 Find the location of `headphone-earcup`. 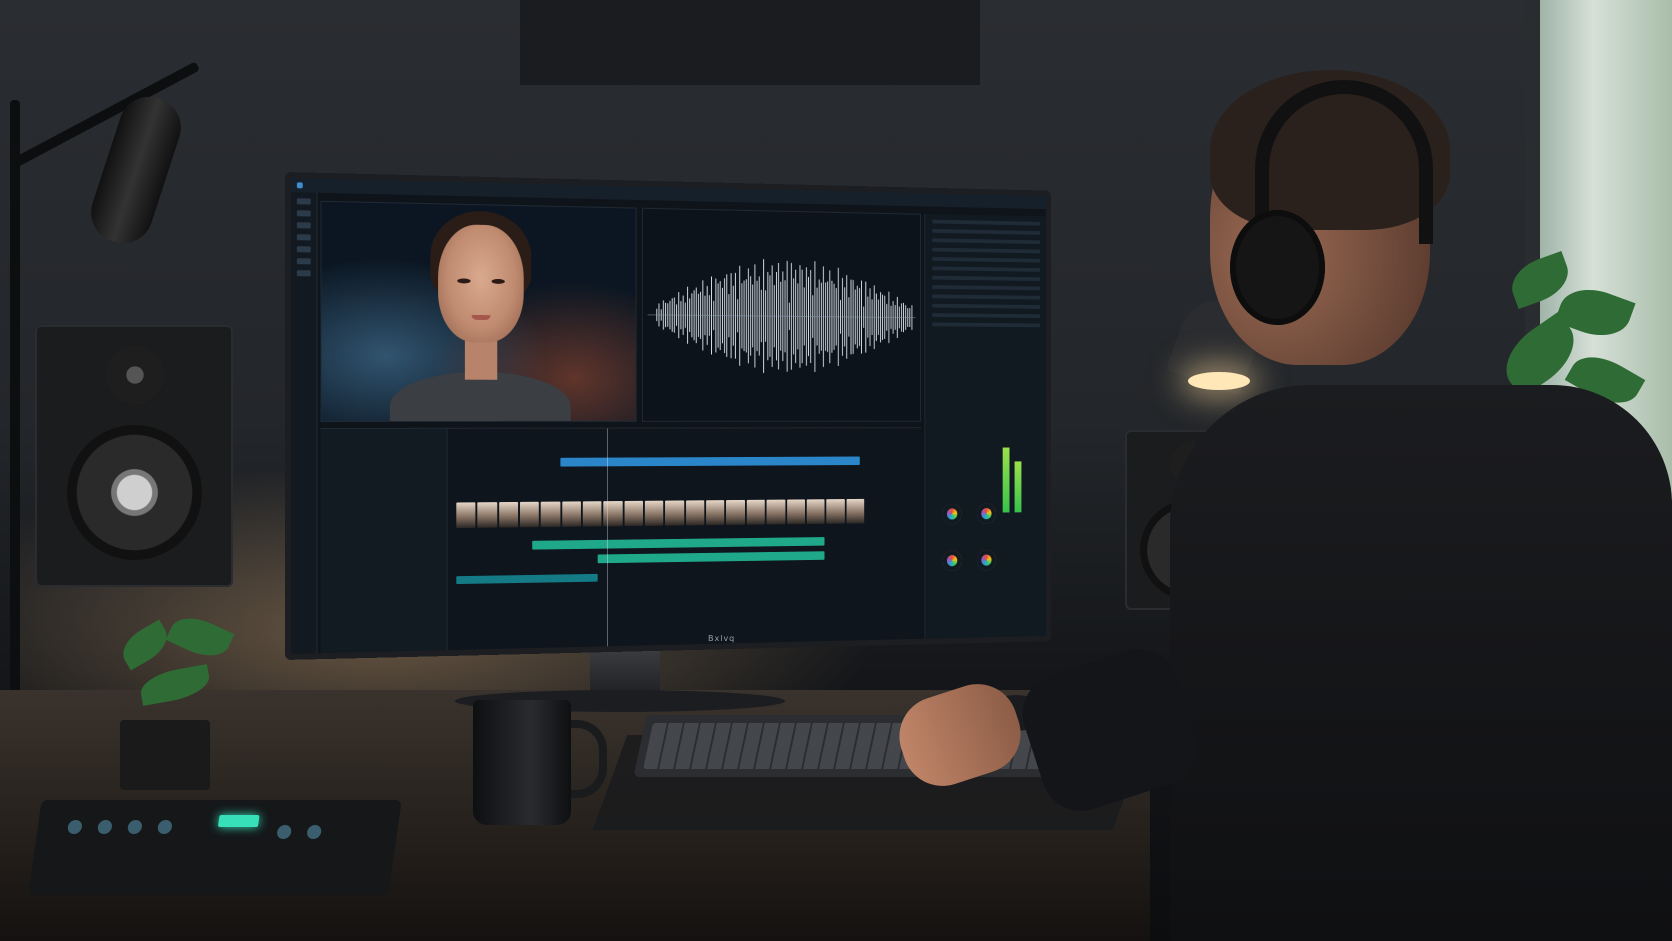

headphone-earcup is located at coordinates (1277, 267).